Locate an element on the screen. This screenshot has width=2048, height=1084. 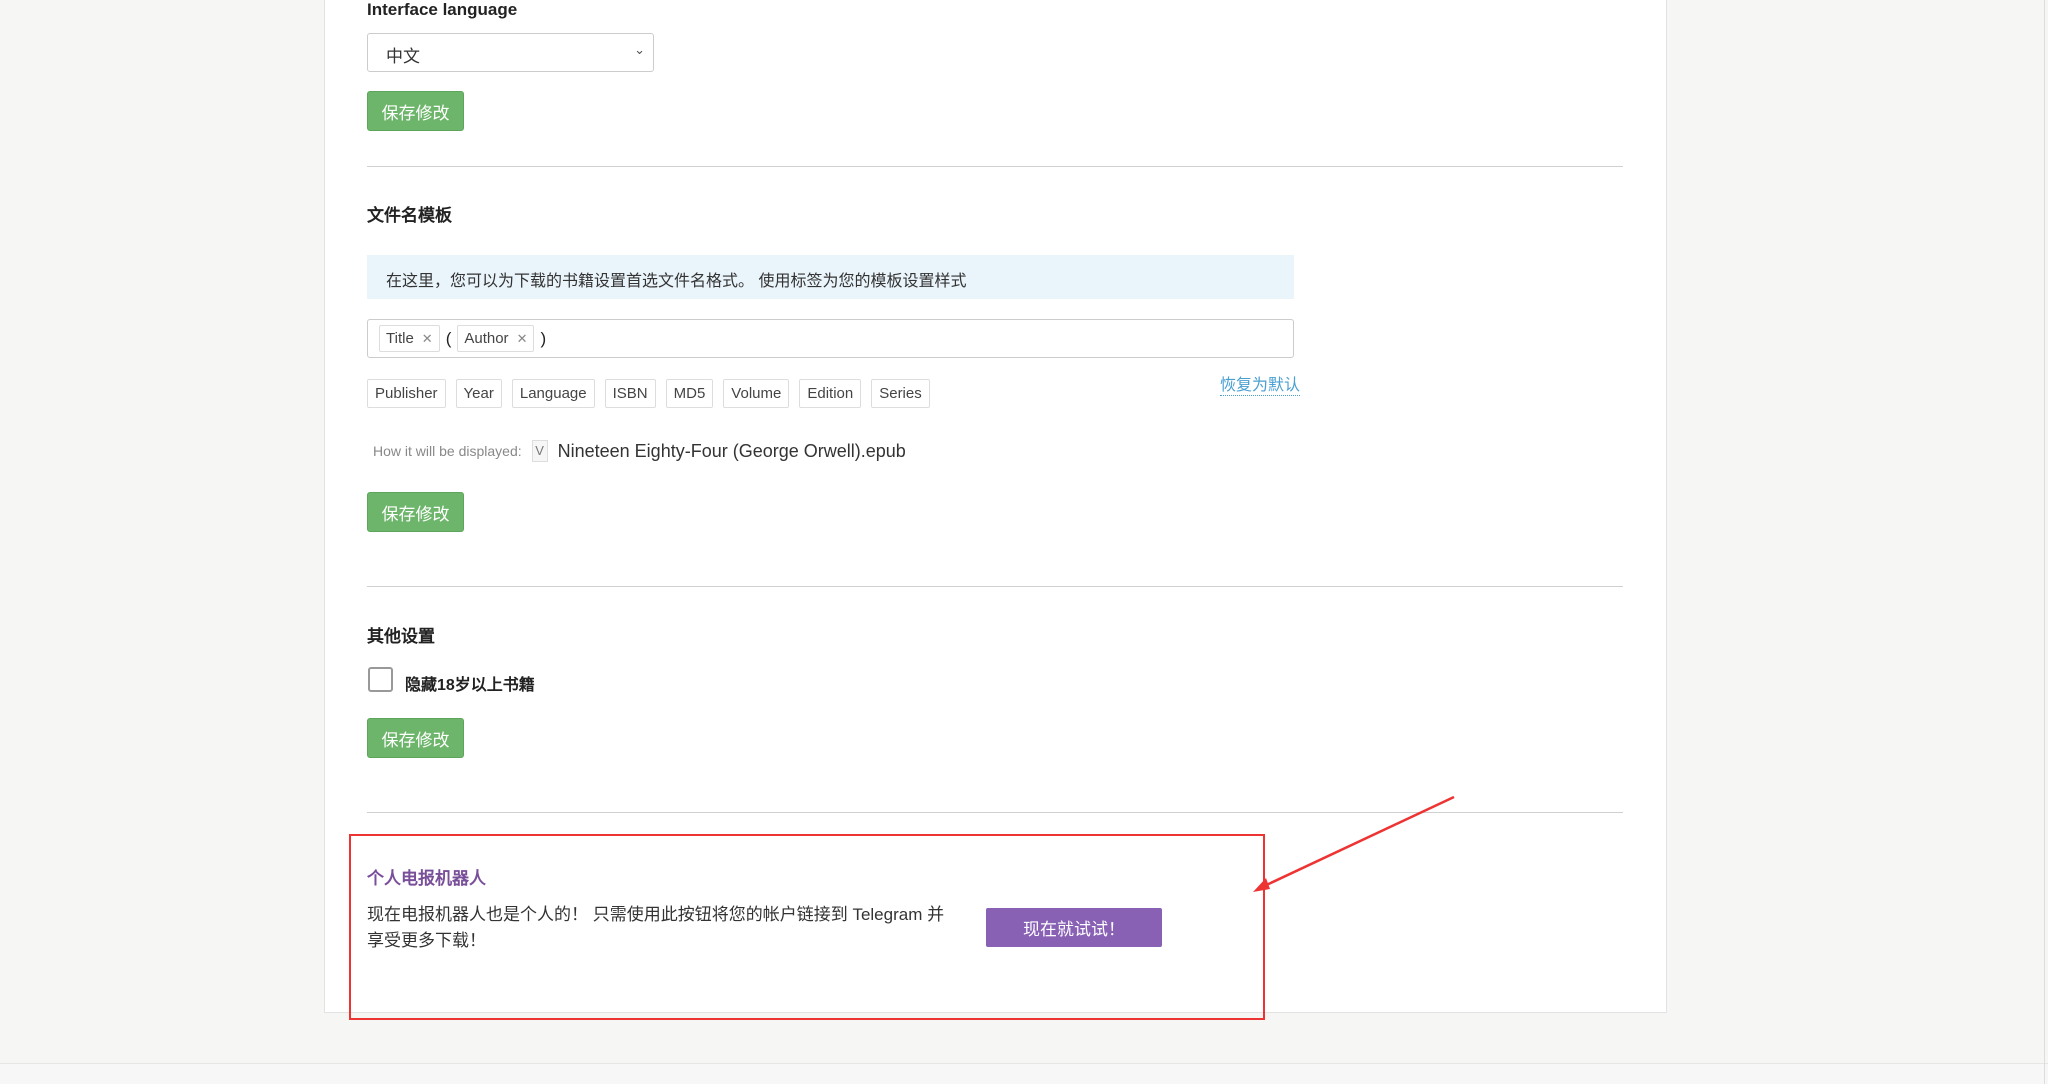
telegram-try-button: 现在就试试！ is located at coordinates (1074, 927).